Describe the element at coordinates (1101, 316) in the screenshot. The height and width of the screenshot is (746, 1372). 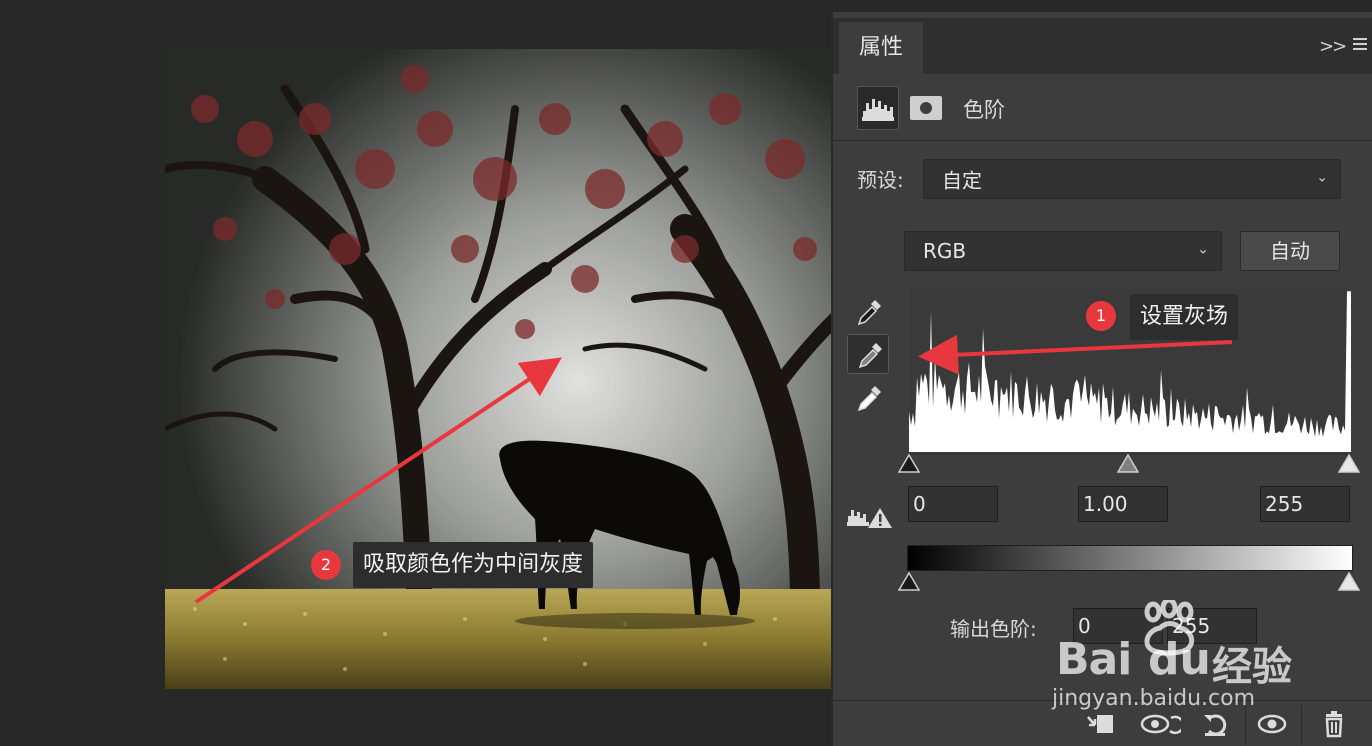
I see `step1-badge: 1` at that location.